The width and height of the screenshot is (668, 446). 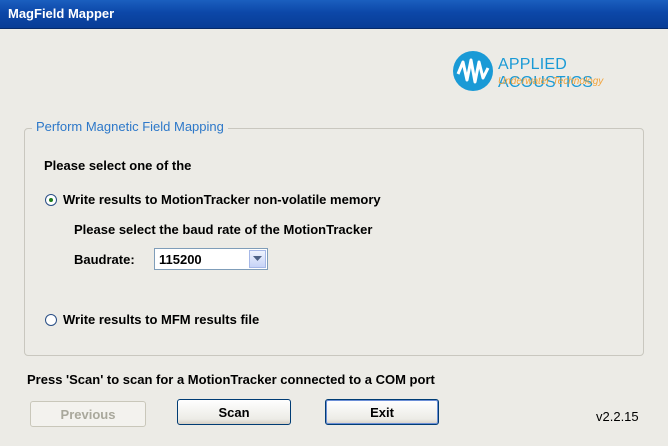 What do you see at coordinates (211, 259) in the screenshot?
I see `baudrate-select: 115200` at bounding box center [211, 259].